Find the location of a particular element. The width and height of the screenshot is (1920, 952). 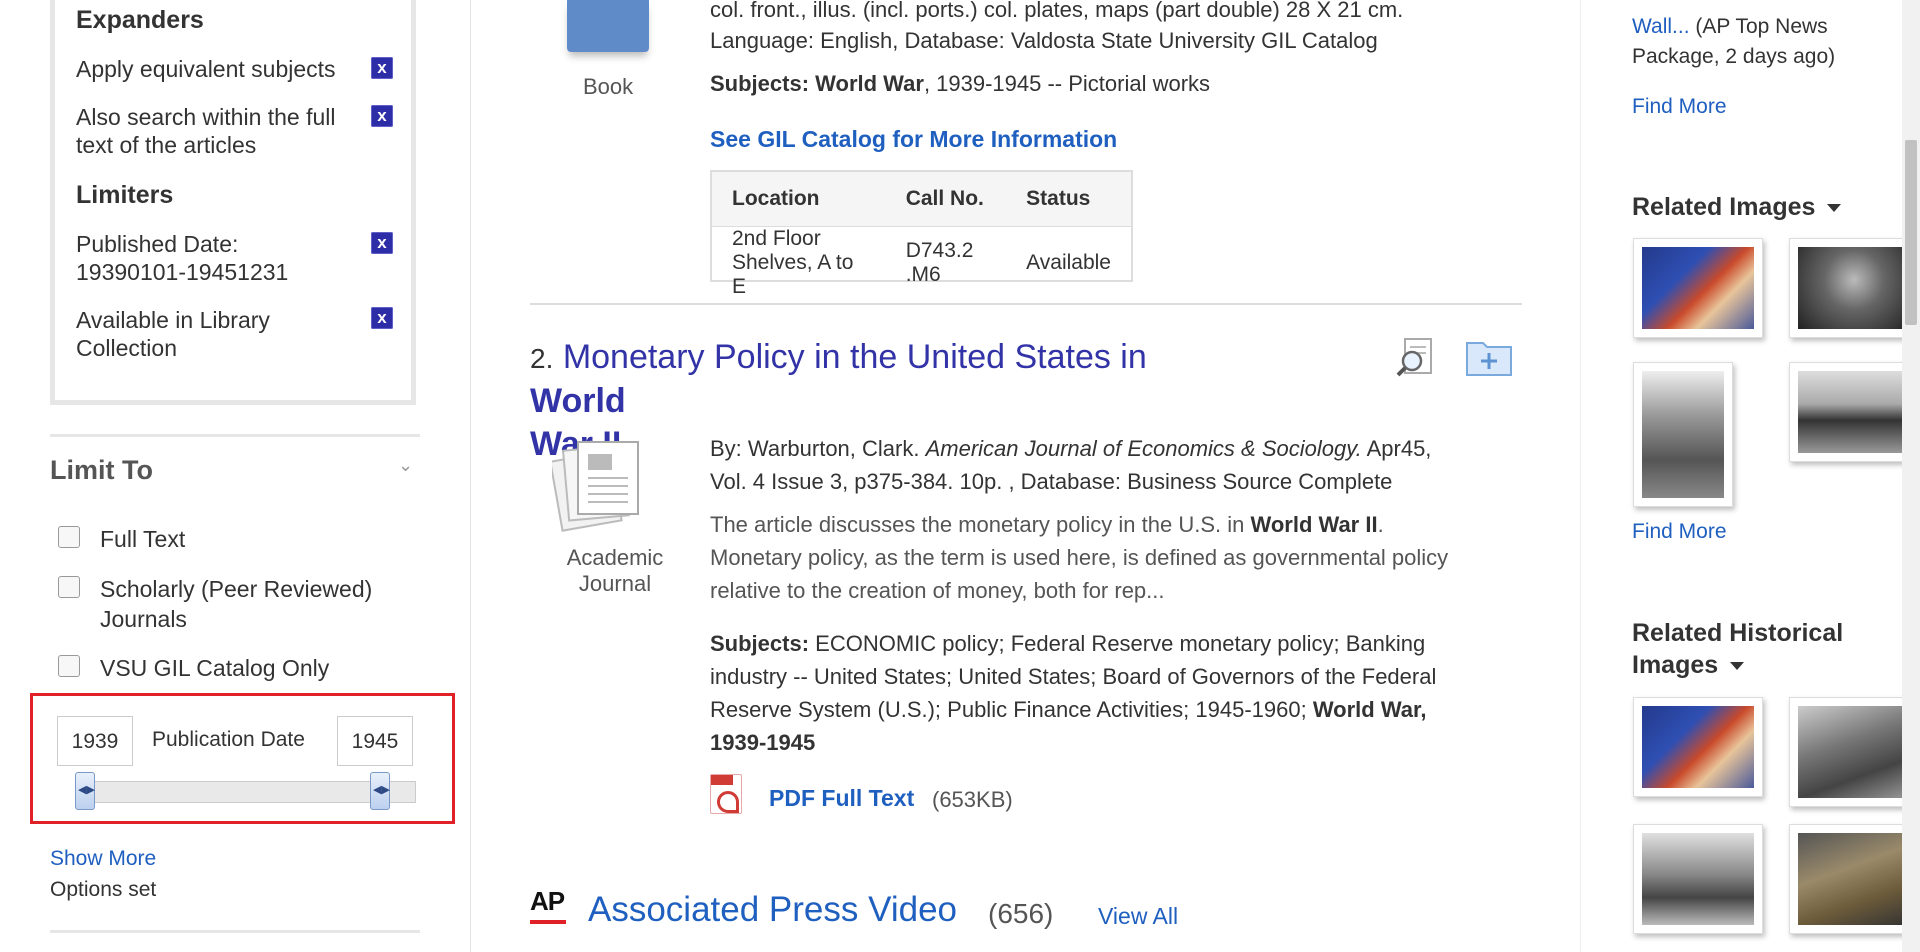

subject-link: World War is located at coordinates (869, 83).